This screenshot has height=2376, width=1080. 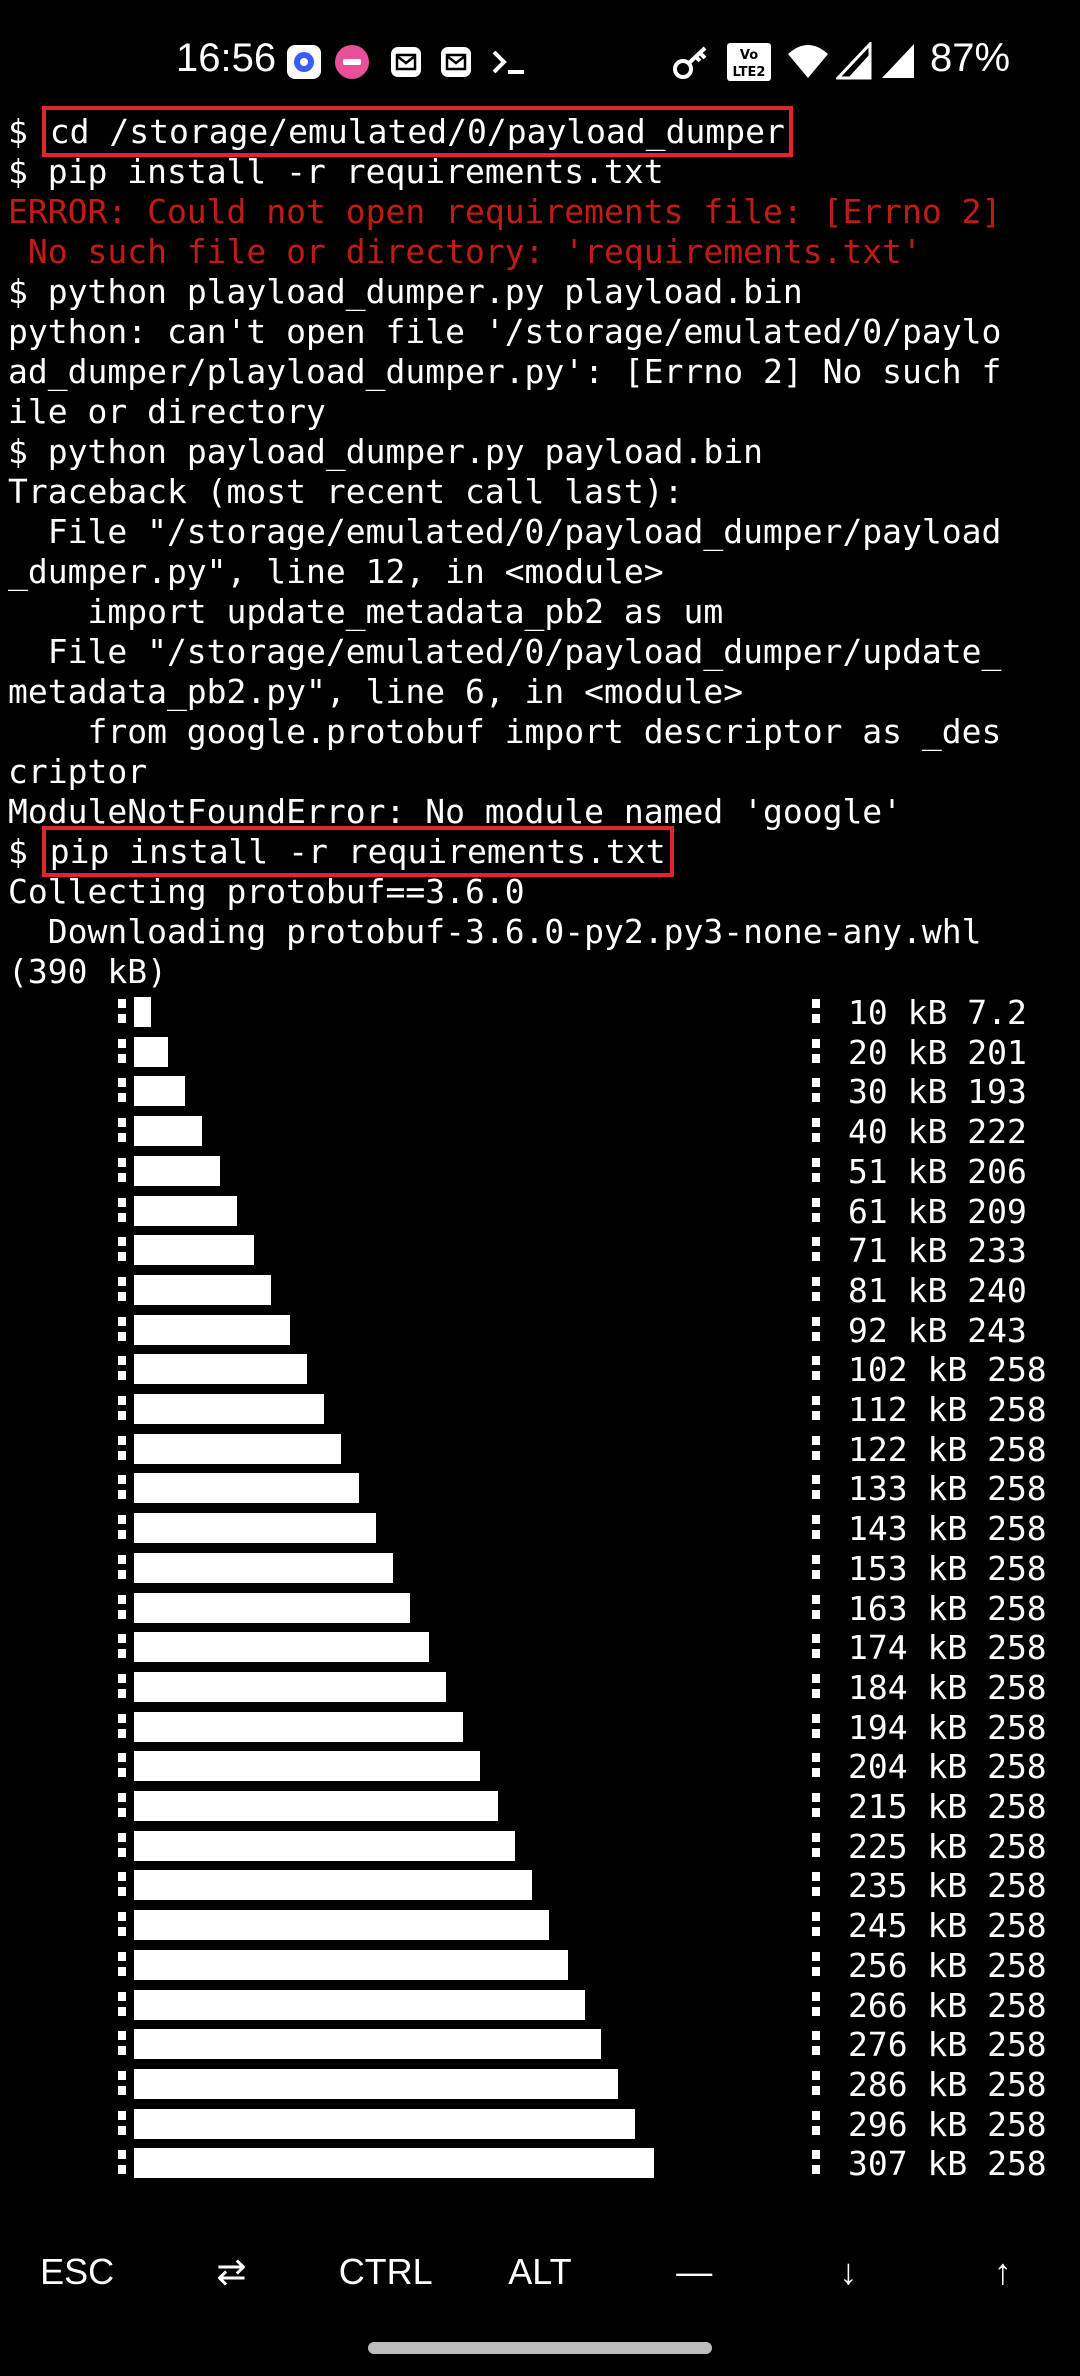 What do you see at coordinates (947, 2164) in the screenshot?
I see `progress-size-label: 307 kB 258` at bounding box center [947, 2164].